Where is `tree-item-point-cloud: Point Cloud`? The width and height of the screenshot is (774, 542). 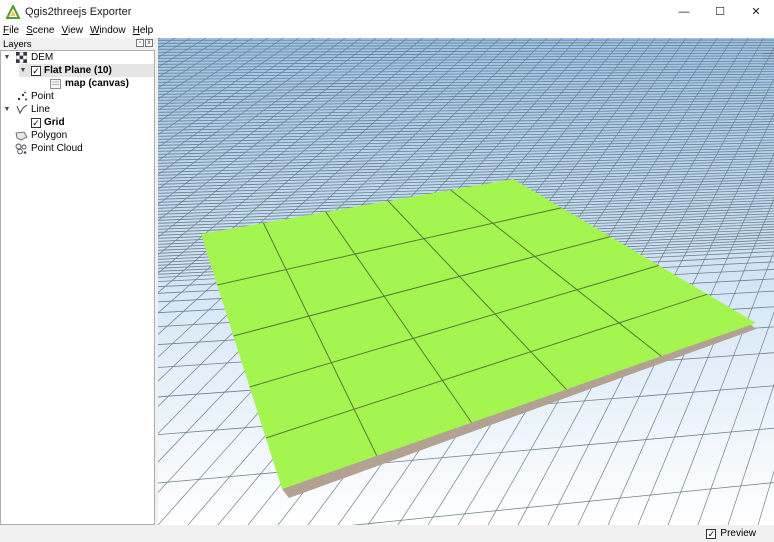
tree-item-point-cloud: Point Cloud is located at coordinates (47, 148).